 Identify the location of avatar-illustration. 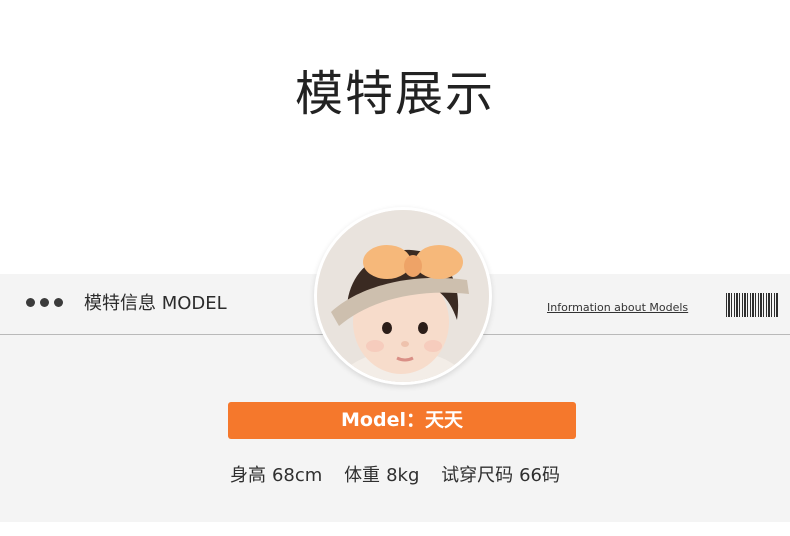
(403, 296).